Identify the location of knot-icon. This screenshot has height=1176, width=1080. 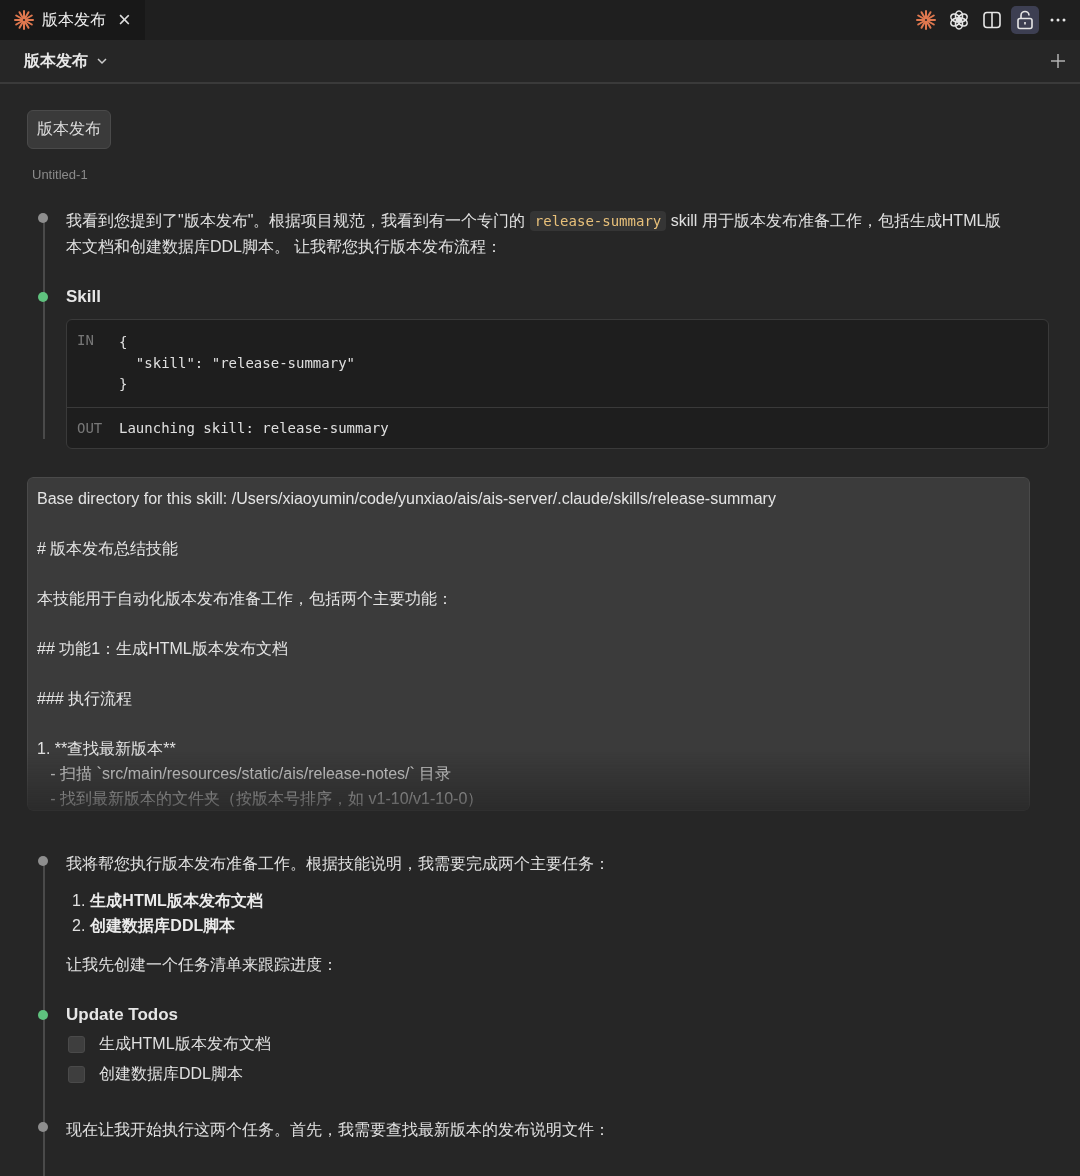
(959, 20).